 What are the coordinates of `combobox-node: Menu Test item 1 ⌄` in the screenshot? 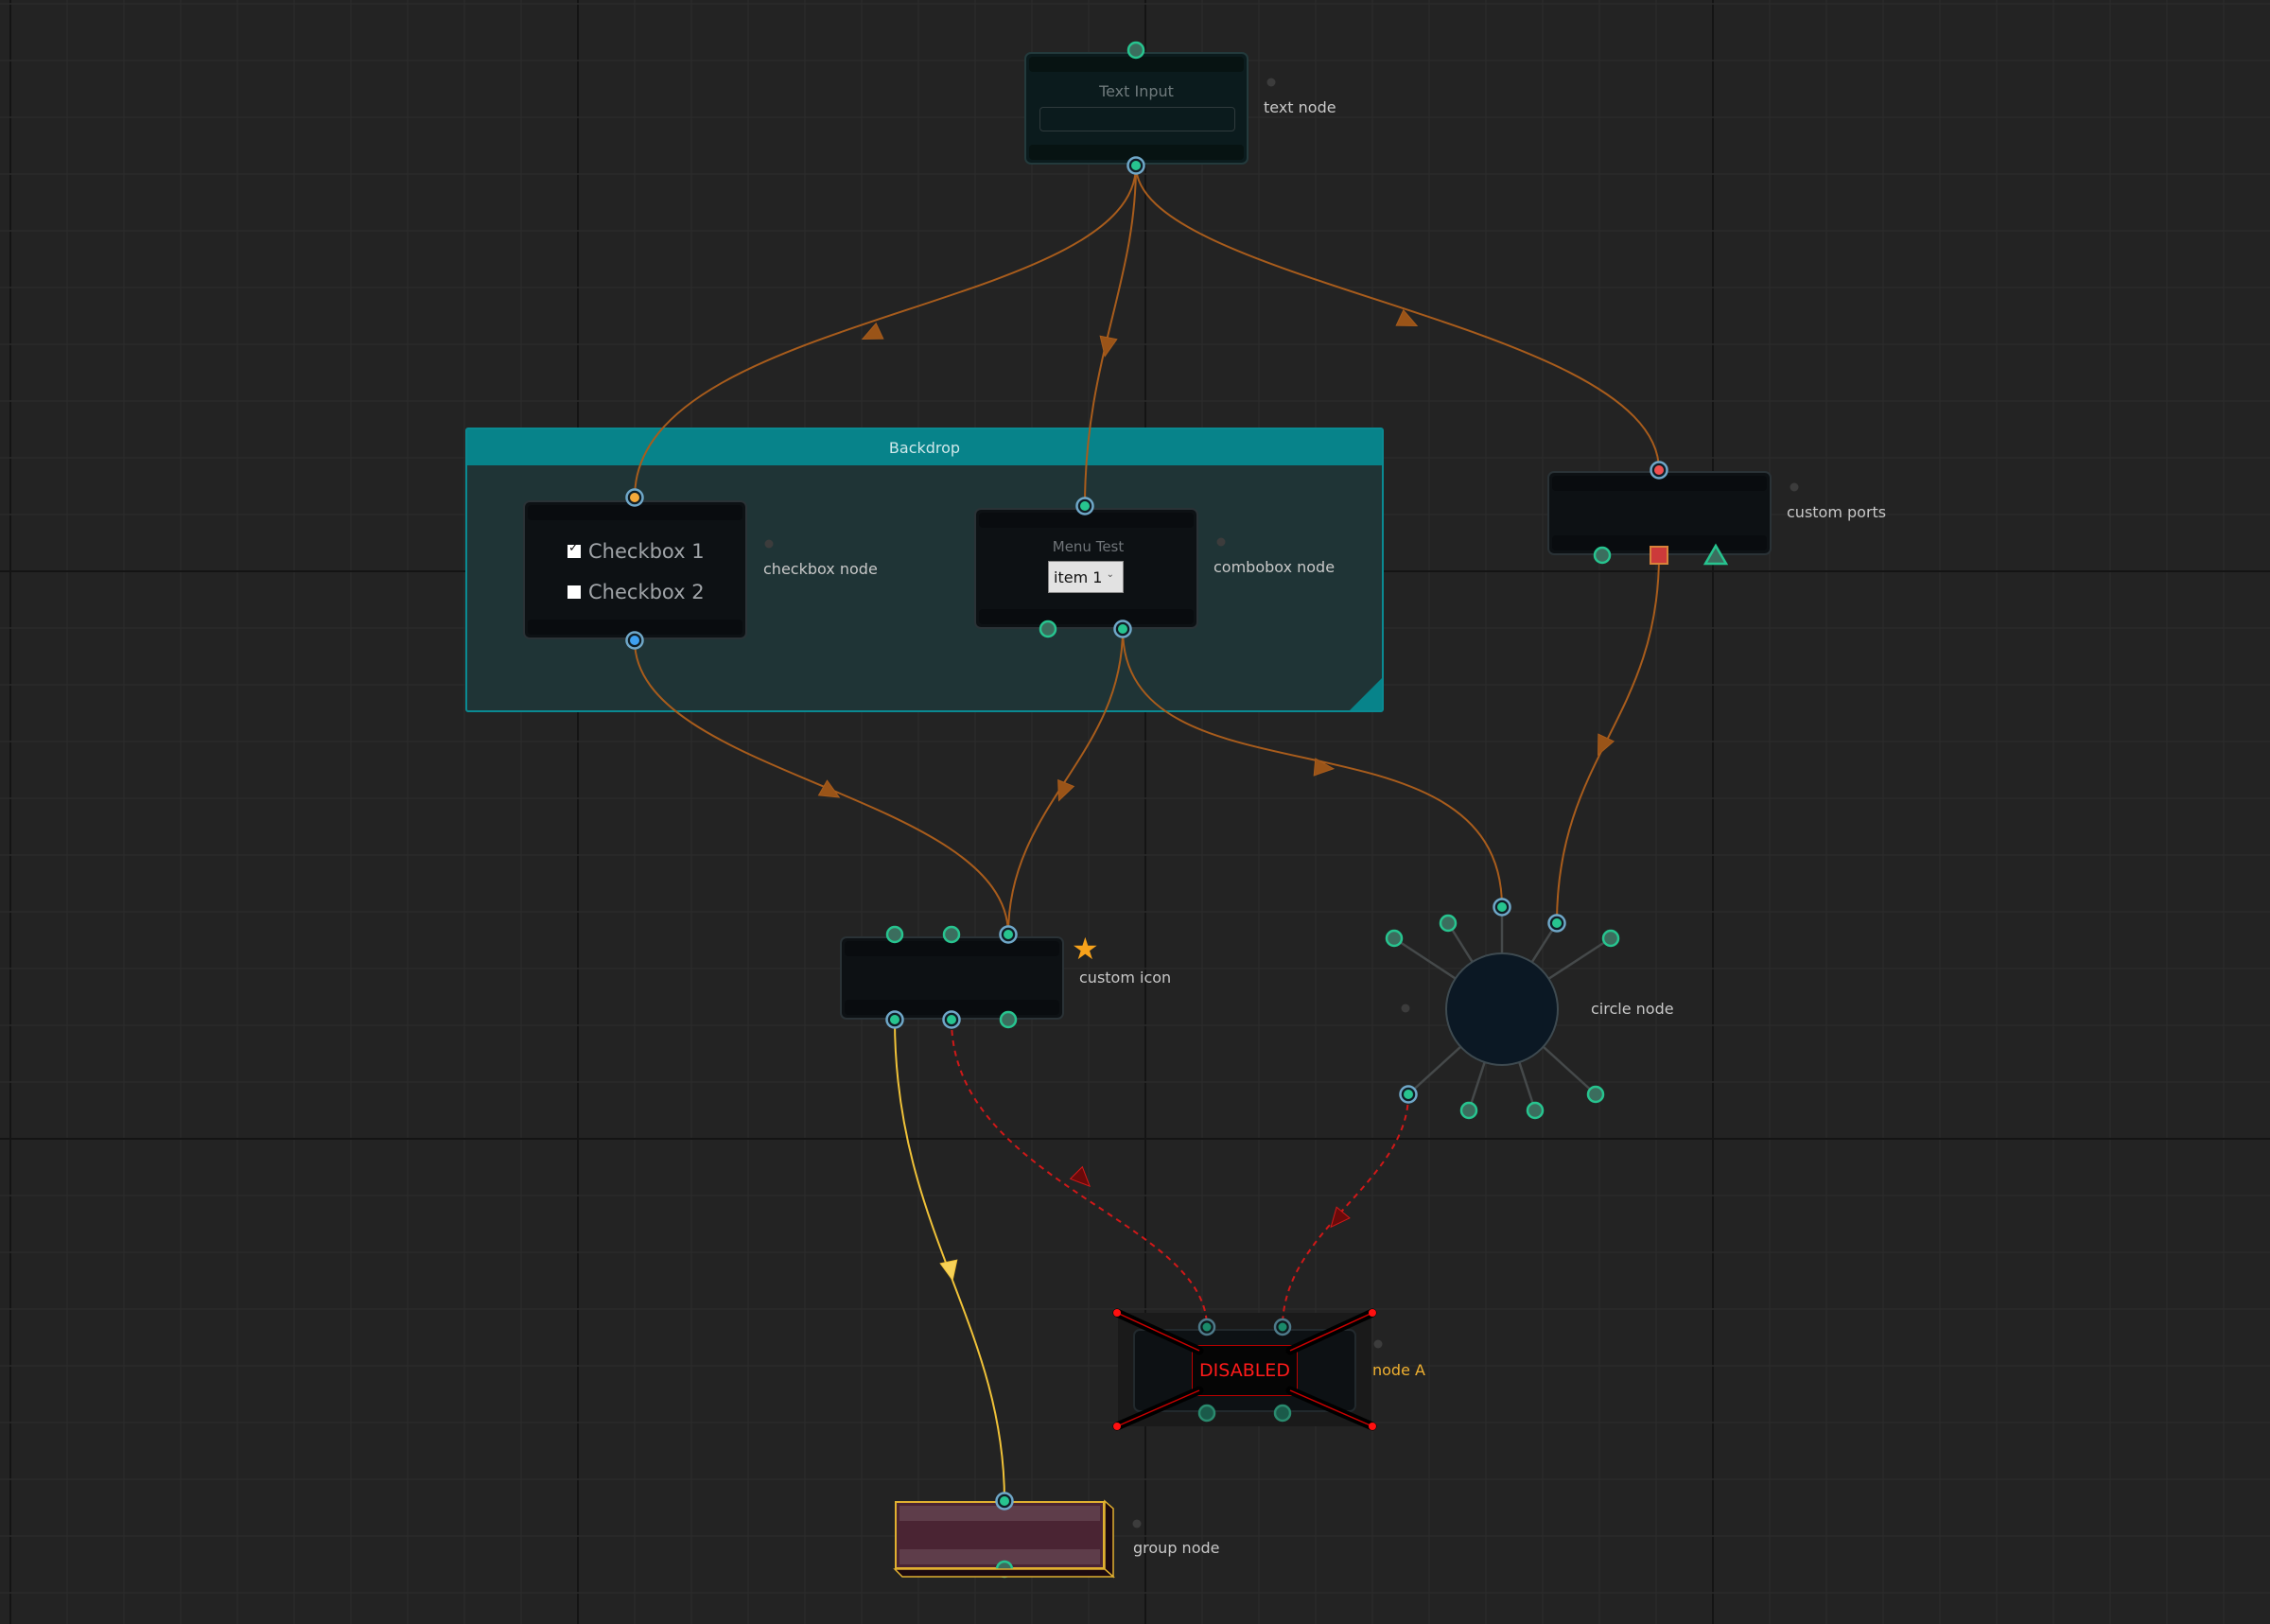 It's located at (1086, 568).